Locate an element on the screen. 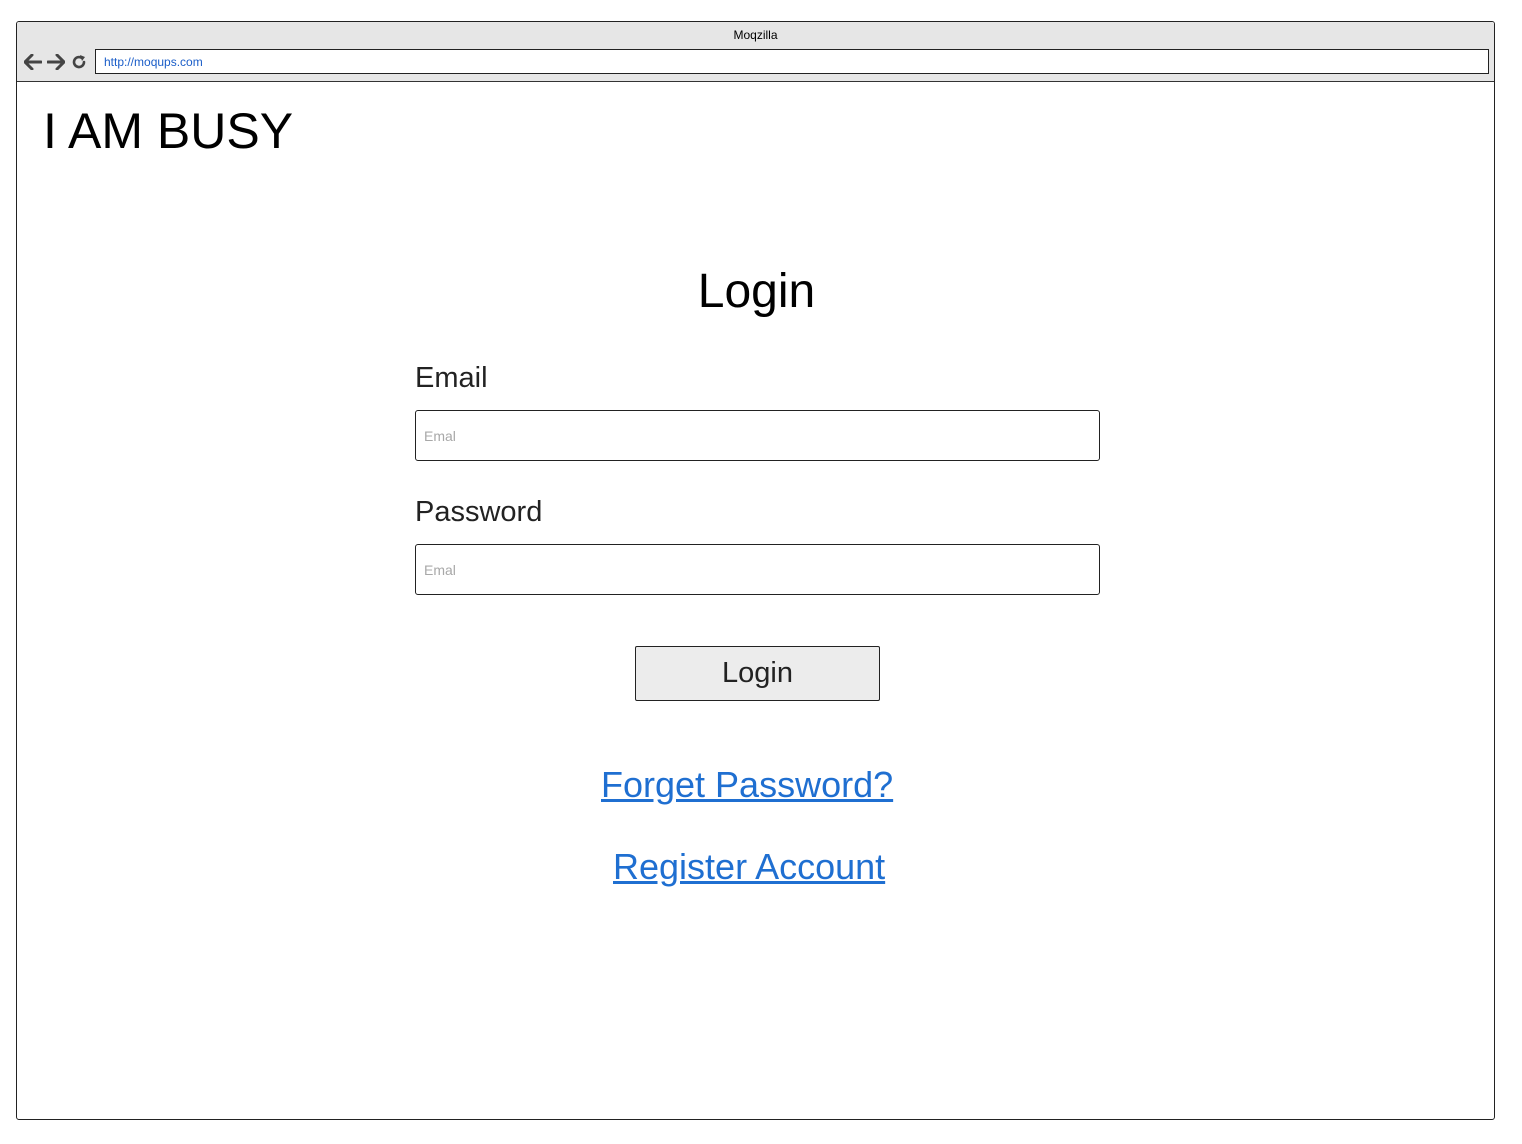  reload-button is located at coordinates (79, 62).